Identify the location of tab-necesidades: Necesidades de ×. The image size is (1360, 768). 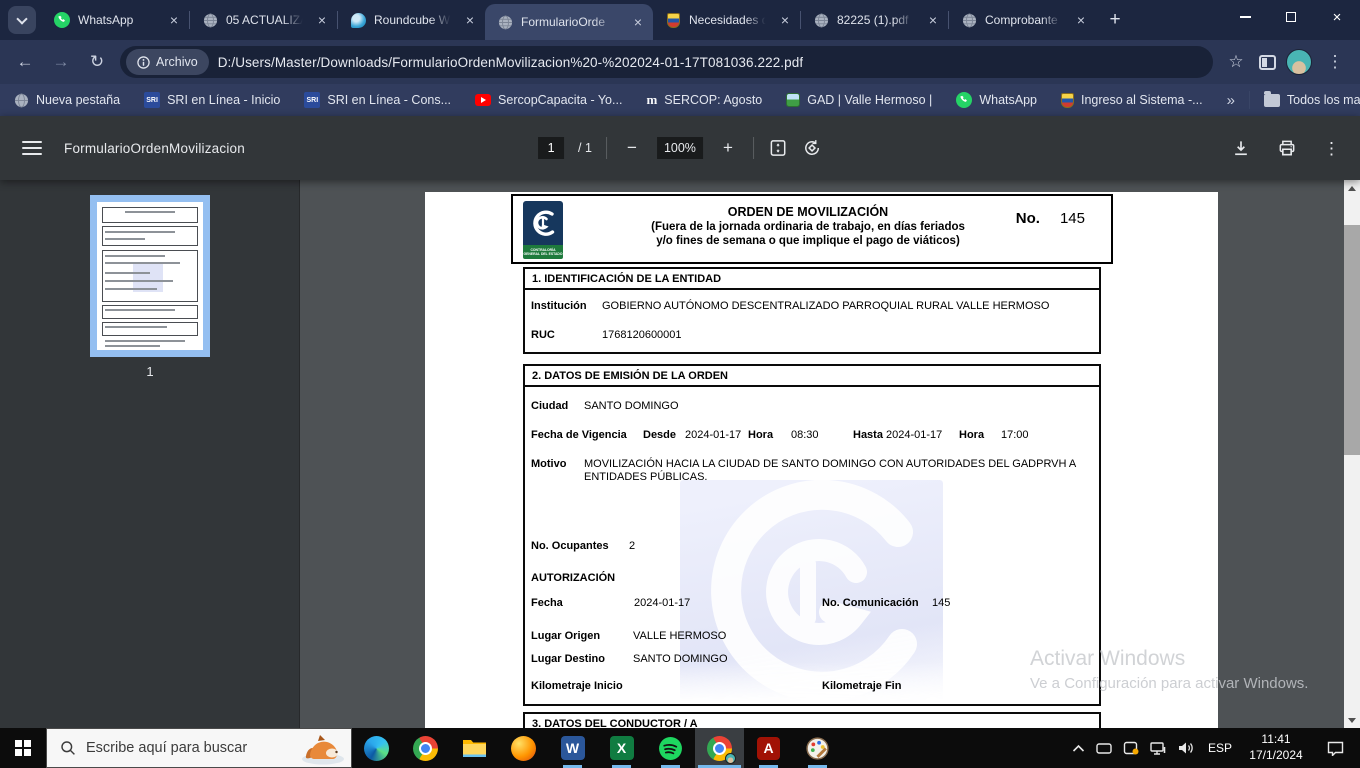
(726, 20).